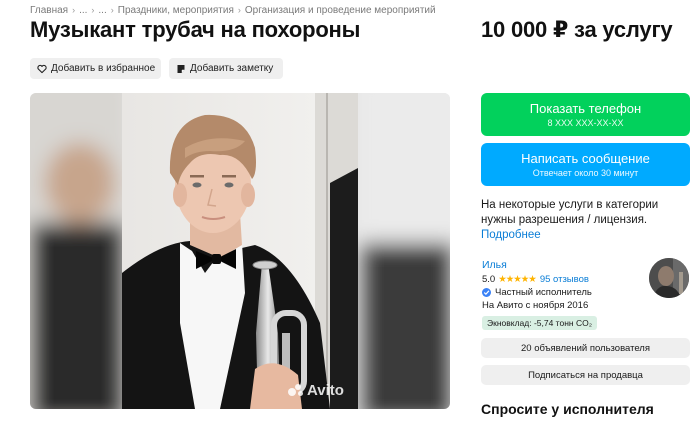 This screenshot has height=425, width=700. I want to click on more-info-link: Подробнее, so click(511, 235).